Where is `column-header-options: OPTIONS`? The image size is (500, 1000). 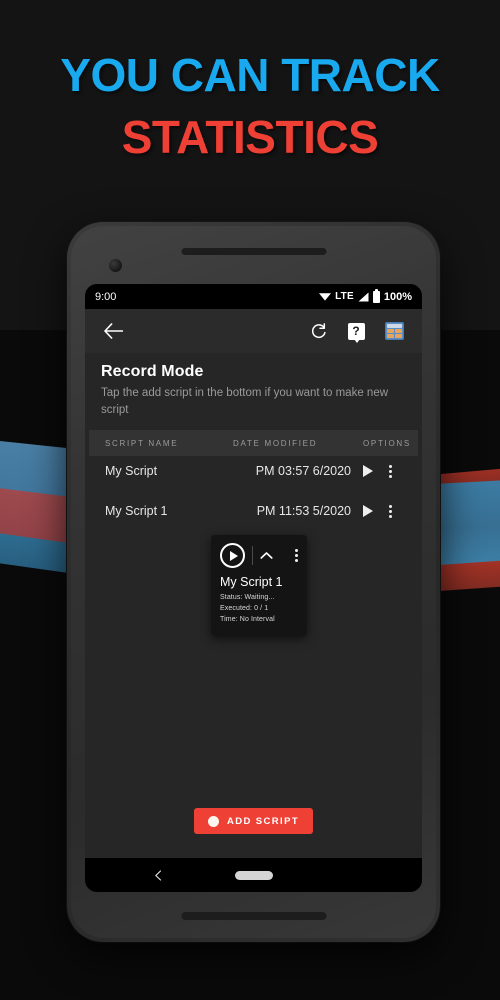 column-header-options: OPTIONS is located at coordinates (387, 443).